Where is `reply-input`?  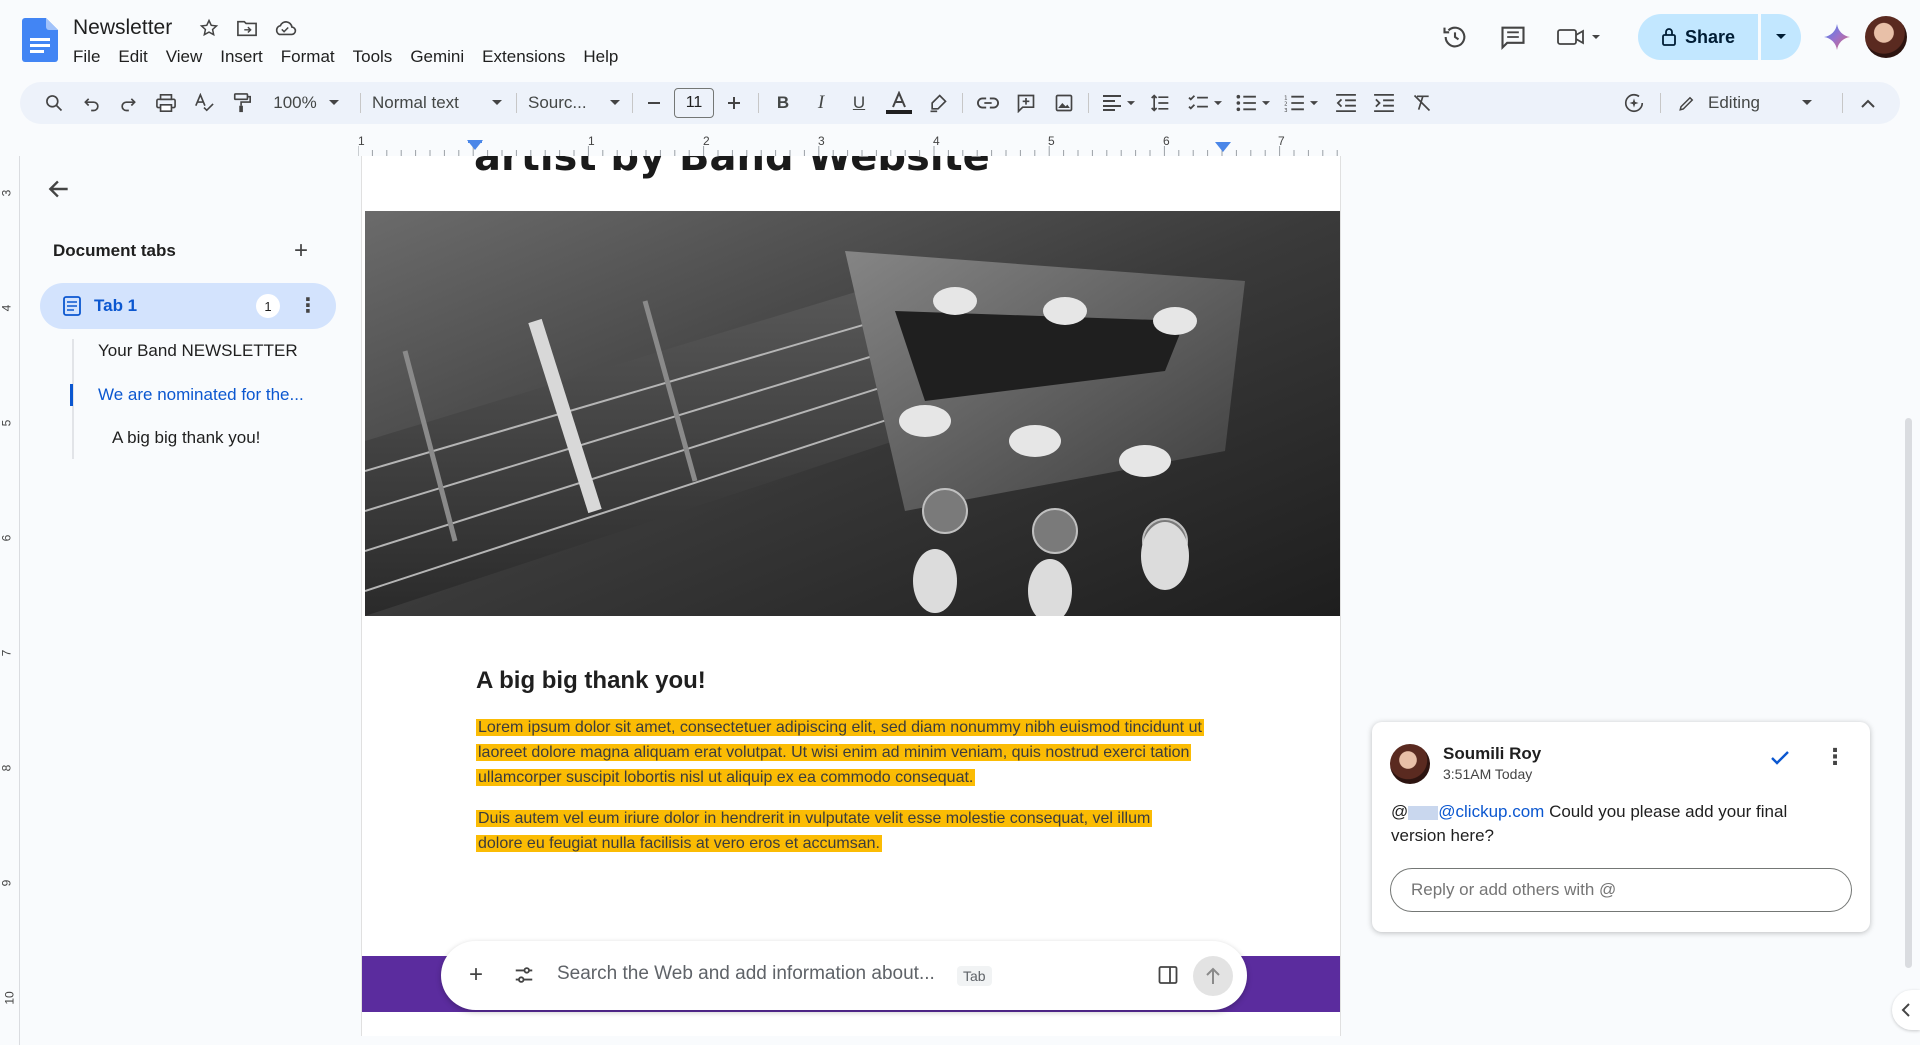
reply-input is located at coordinates (1621, 890).